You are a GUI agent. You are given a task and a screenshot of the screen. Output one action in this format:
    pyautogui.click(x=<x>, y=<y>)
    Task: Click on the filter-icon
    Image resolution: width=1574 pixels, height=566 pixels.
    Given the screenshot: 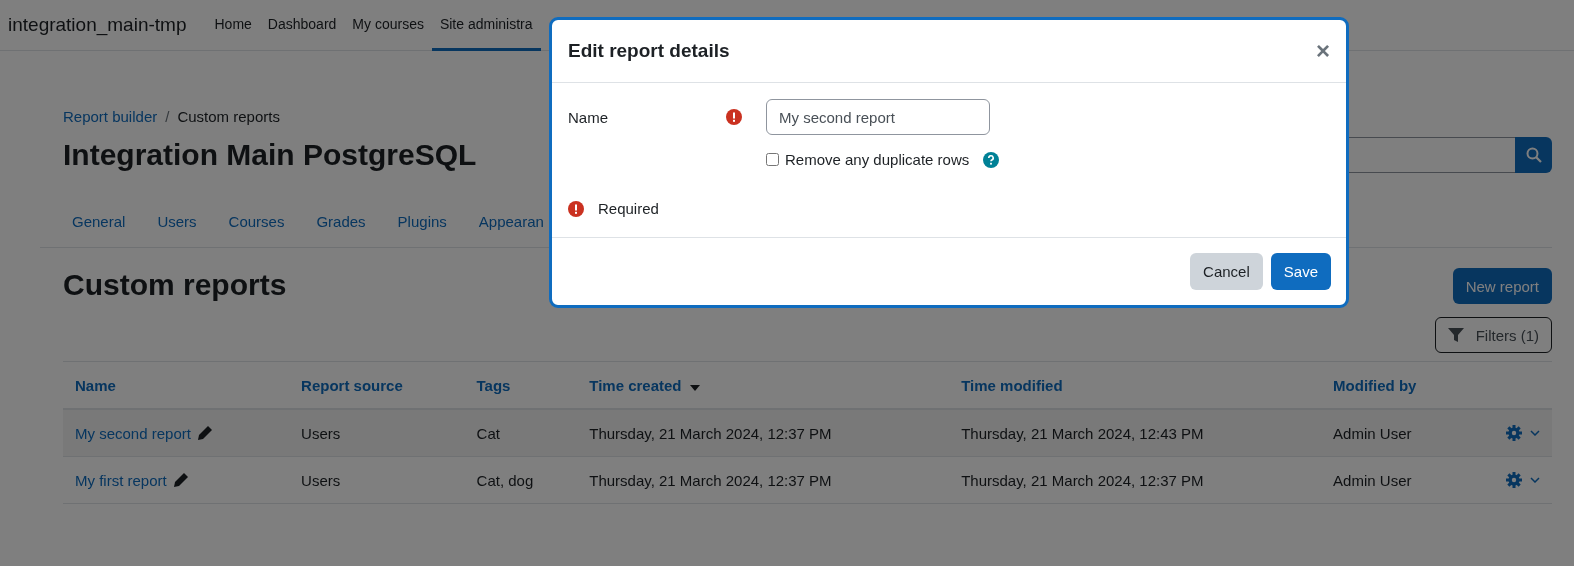 What is the action you would take?
    pyautogui.click(x=1455, y=335)
    